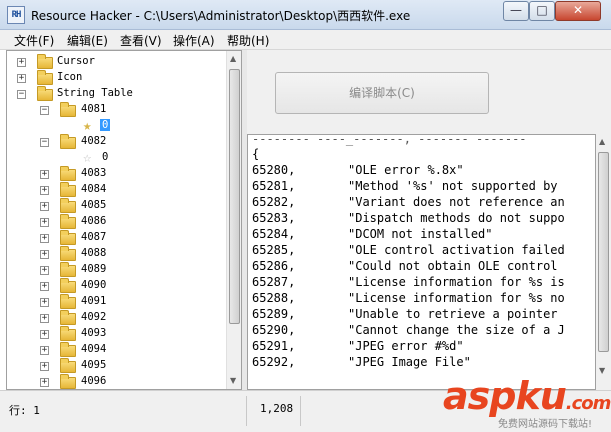  Describe the element at coordinates (117, 350) in the screenshot. I see `tree-item-4094: +4094` at that location.